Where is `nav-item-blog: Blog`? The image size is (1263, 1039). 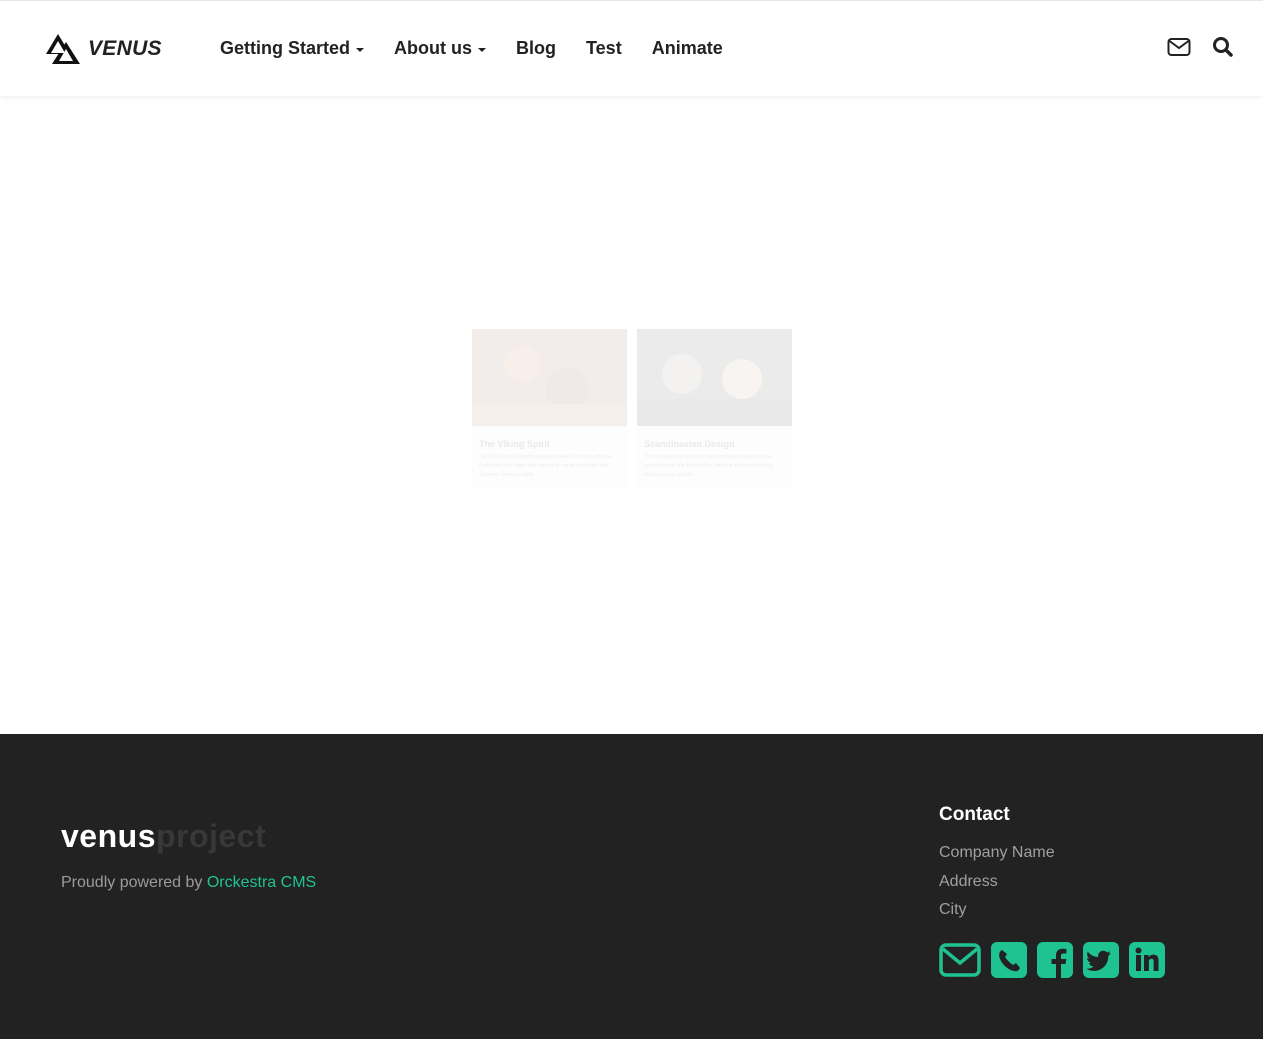 nav-item-blog: Blog is located at coordinates (536, 48).